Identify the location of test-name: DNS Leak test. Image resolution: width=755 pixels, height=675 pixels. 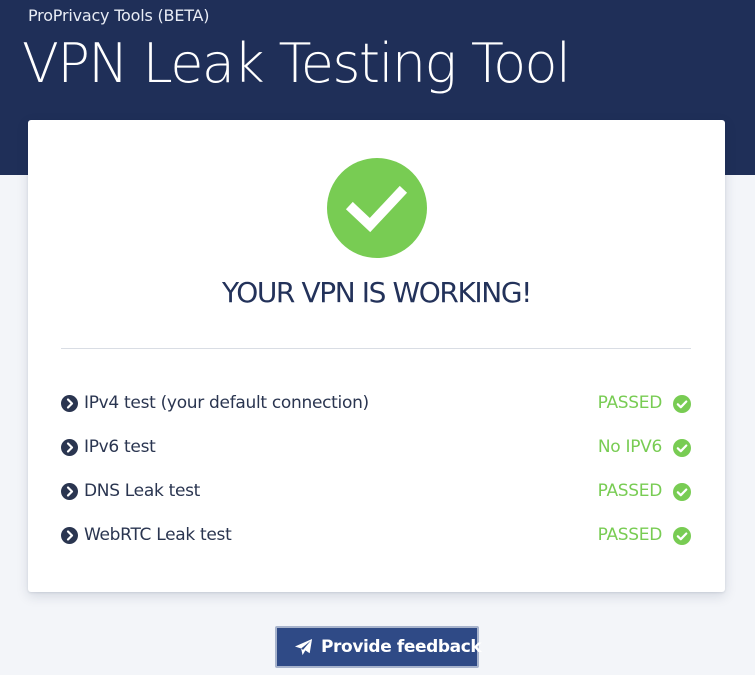
(142, 491).